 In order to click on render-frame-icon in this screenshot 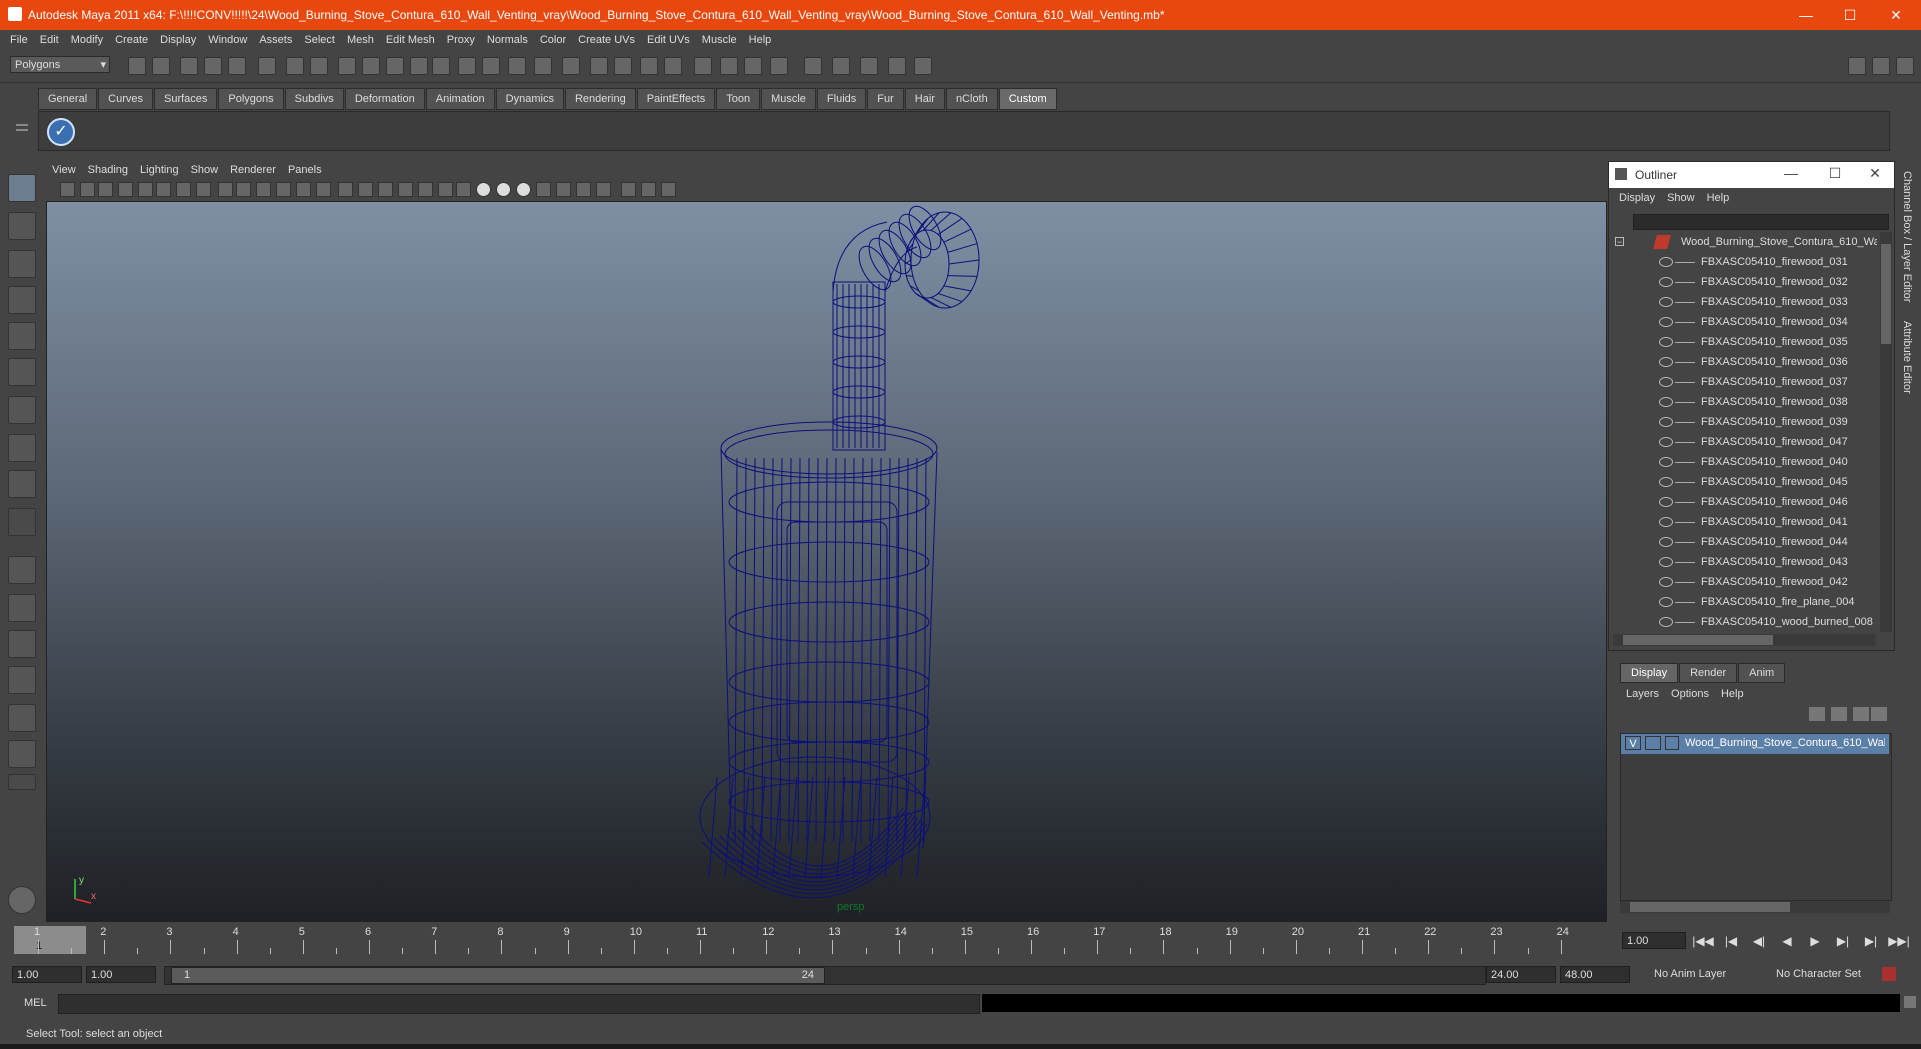, I will do `click(543, 66)`.